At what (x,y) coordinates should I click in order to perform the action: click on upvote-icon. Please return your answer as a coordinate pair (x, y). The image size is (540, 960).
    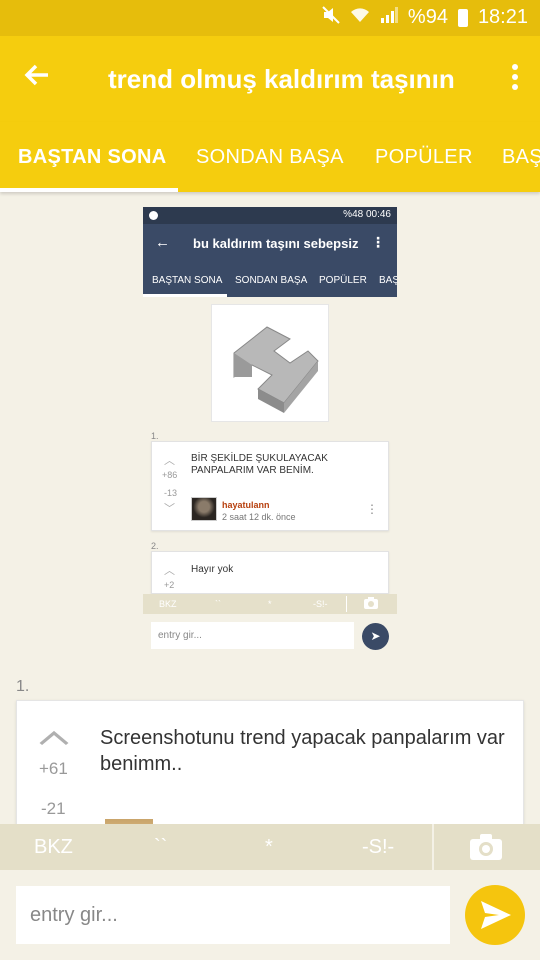
    Looking at the image, I should click on (53, 737).